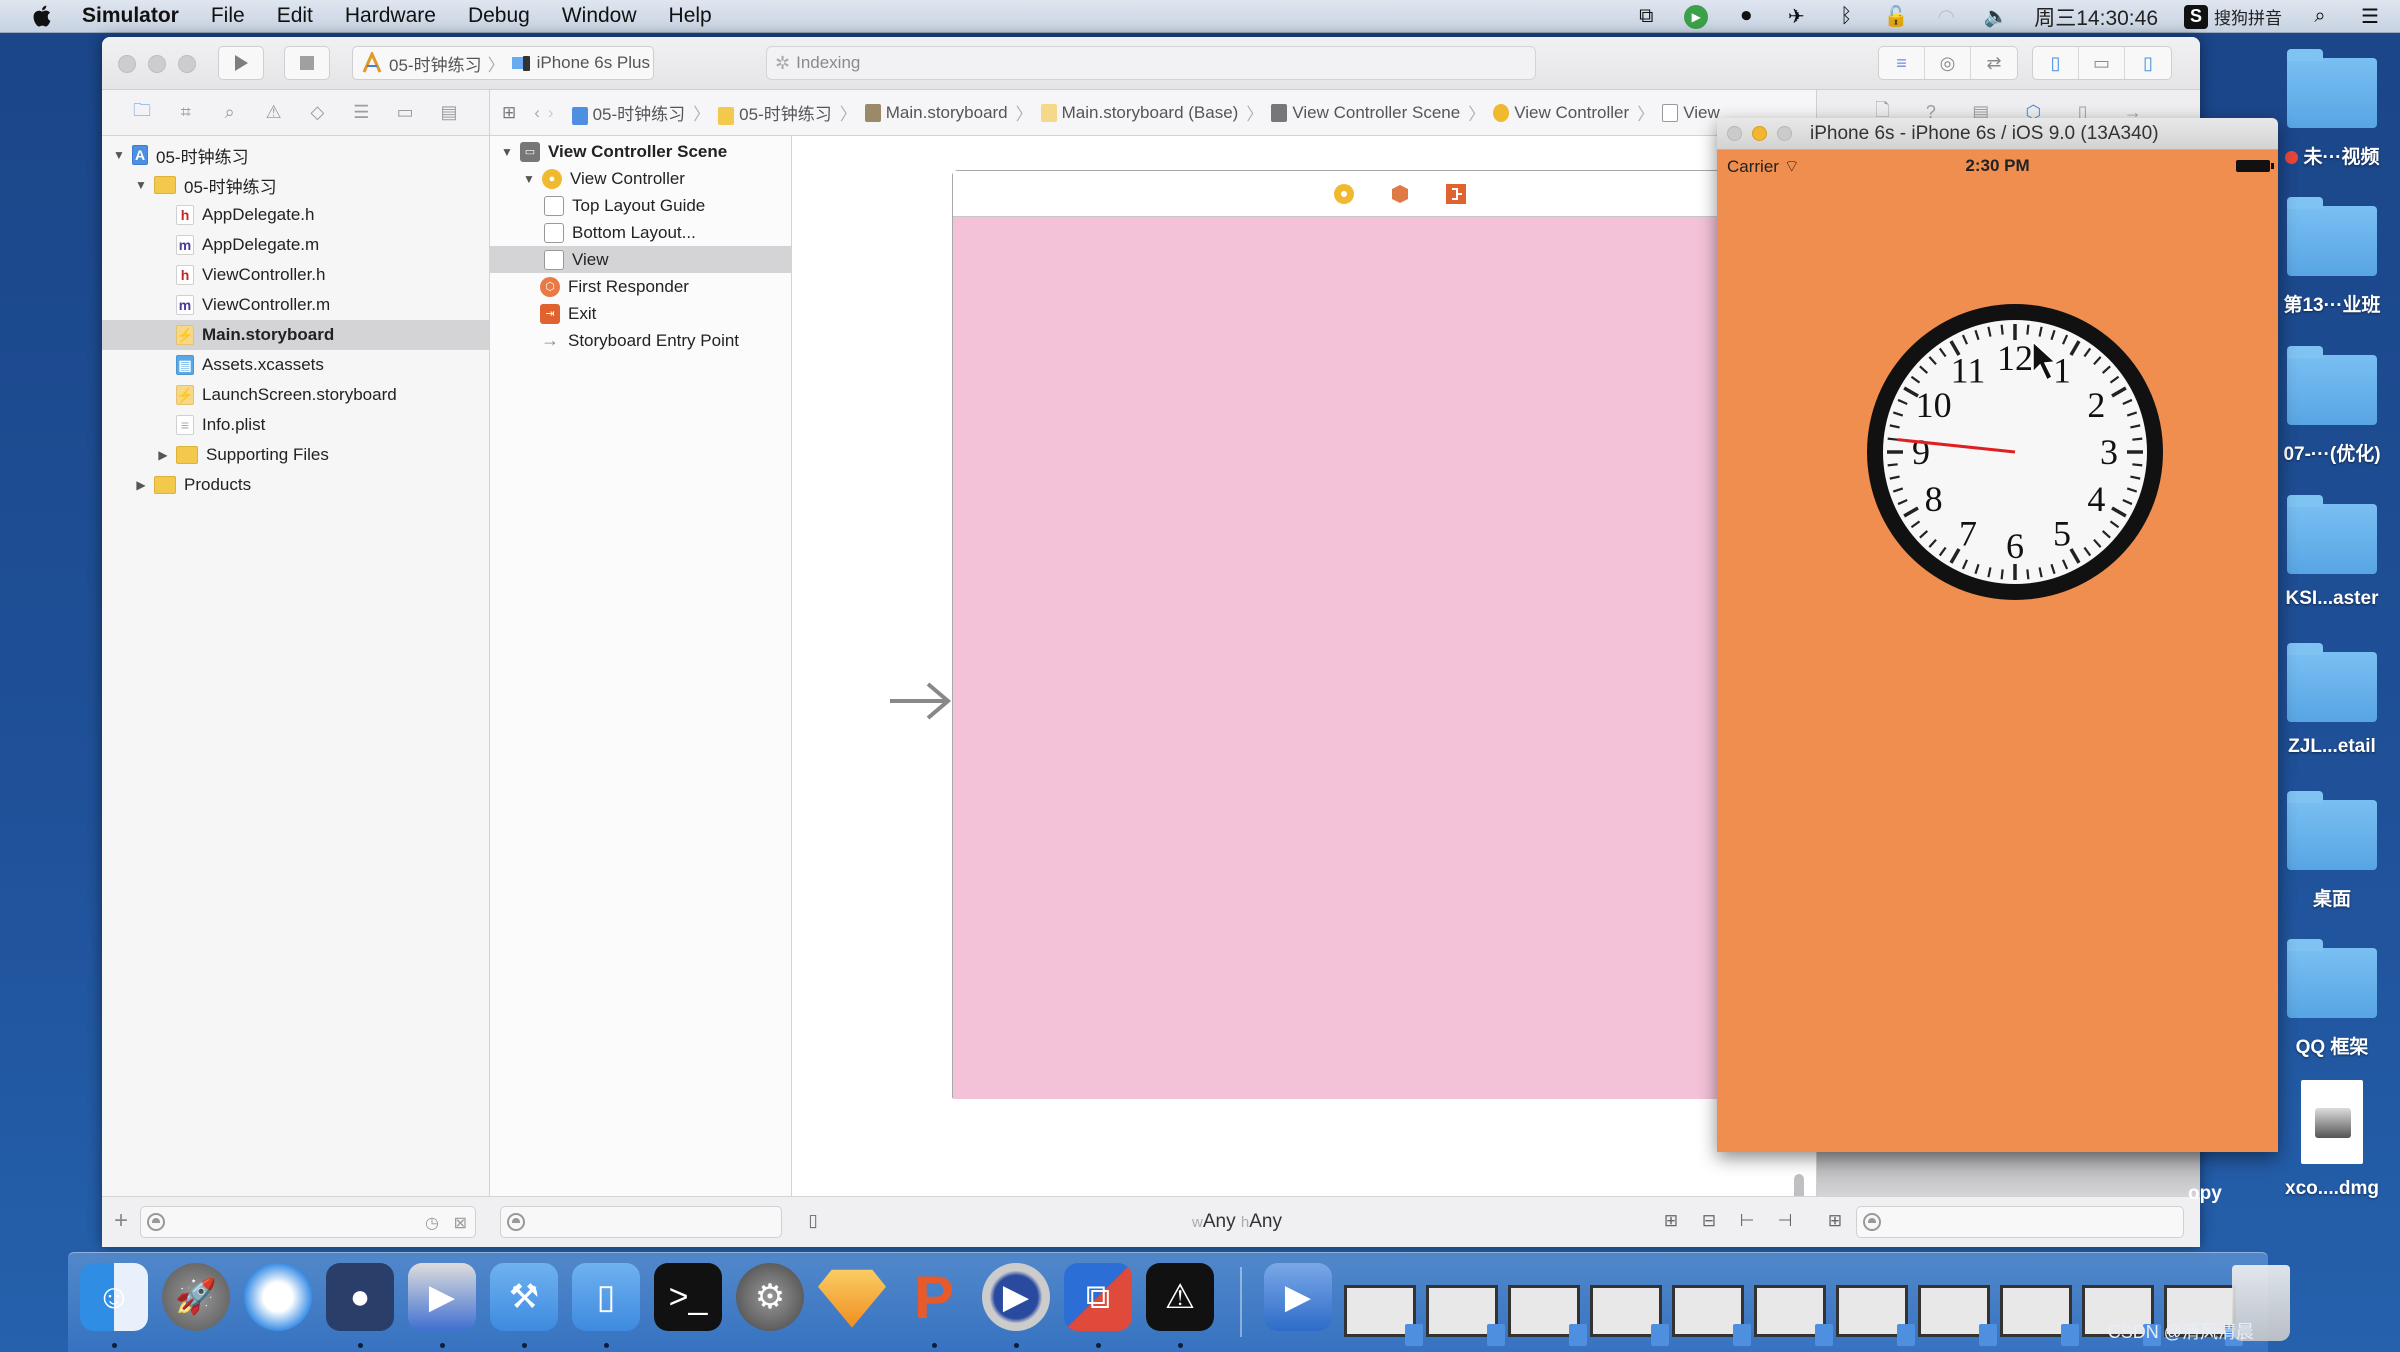 The width and height of the screenshot is (2400, 1352). Describe the element at coordinates (1098, 1297) in the screenshot. I see `parallels-dock-icon: ⧉` at that location.